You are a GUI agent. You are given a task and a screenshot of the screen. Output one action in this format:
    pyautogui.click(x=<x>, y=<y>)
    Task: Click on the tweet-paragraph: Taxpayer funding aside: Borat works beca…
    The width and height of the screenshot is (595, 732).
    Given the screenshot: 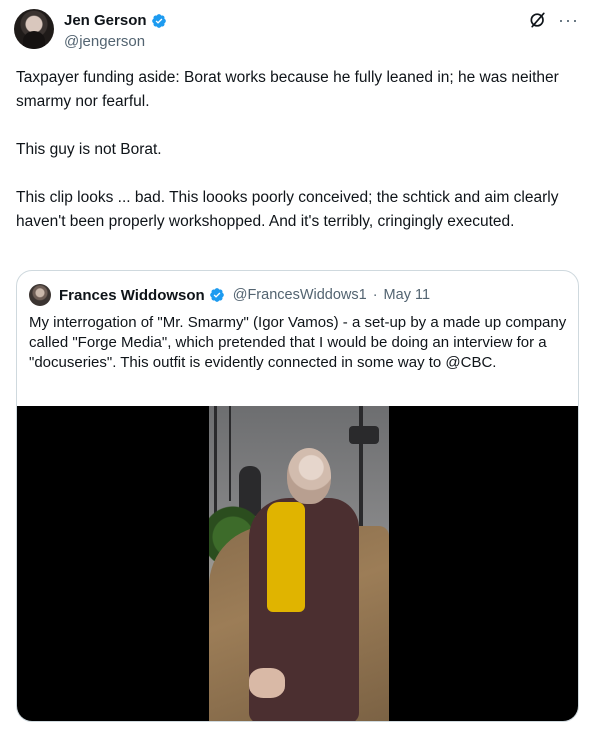 What is the action you would take?
    pyautogui.click(x=287, y=89)
    